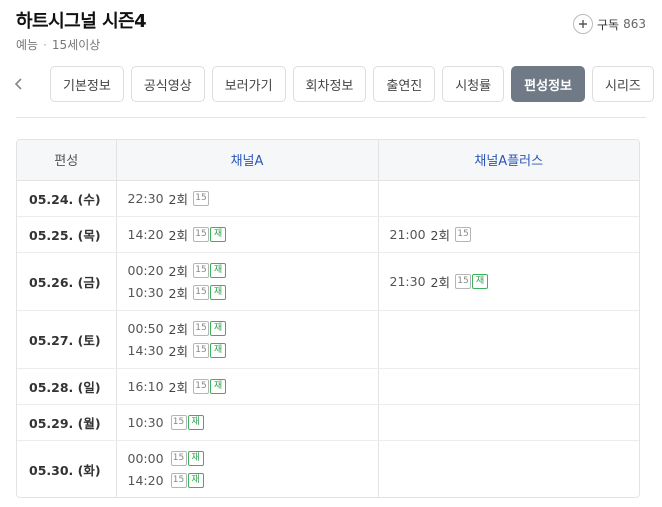 Image resolution: width=662 pixels, height=507 pixels. I want to click on tab-7: 편성정보, so click(548, 84).